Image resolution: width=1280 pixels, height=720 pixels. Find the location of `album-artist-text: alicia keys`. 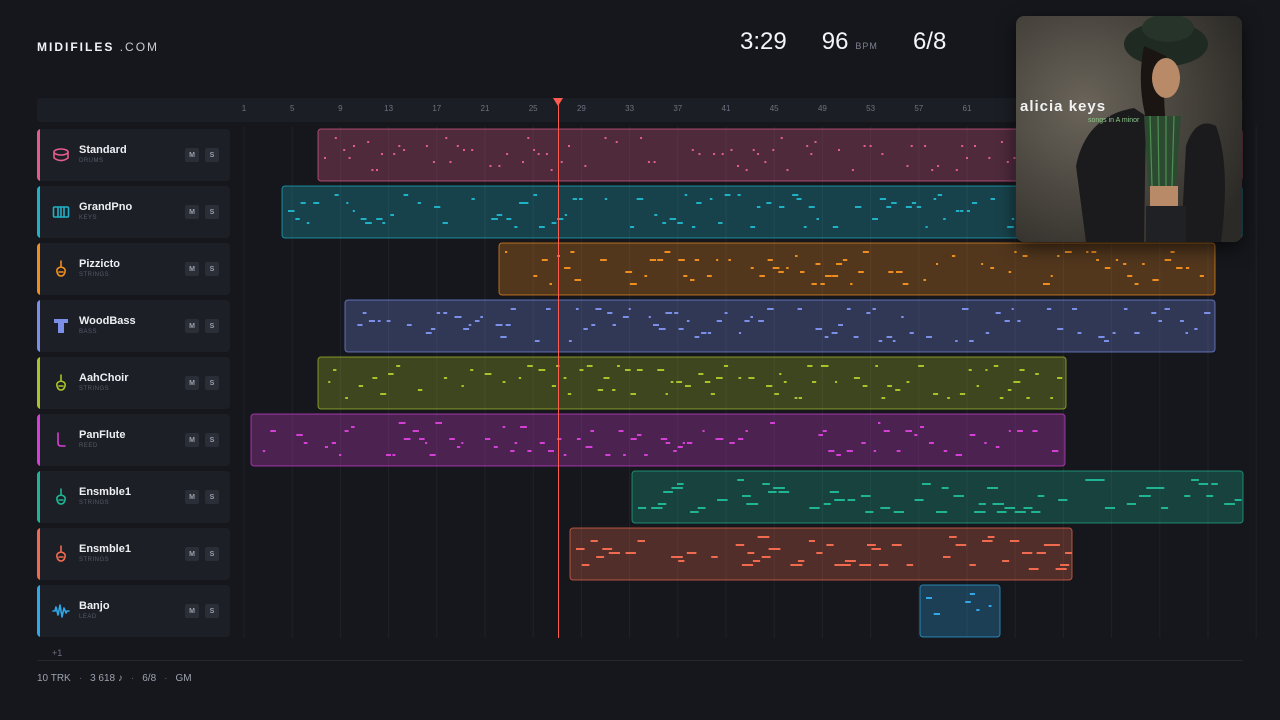

album-artist-text: alicia keys is located at coordinates (1063, 106).